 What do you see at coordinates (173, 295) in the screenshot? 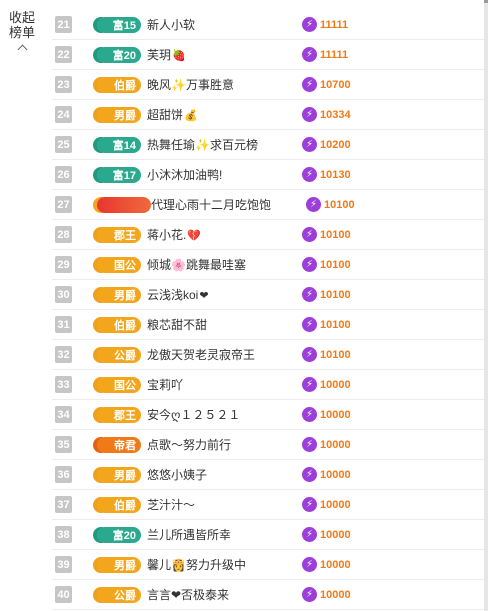
I see `user-name-text: 云浅浅koi` at bounding box center [173, 295].